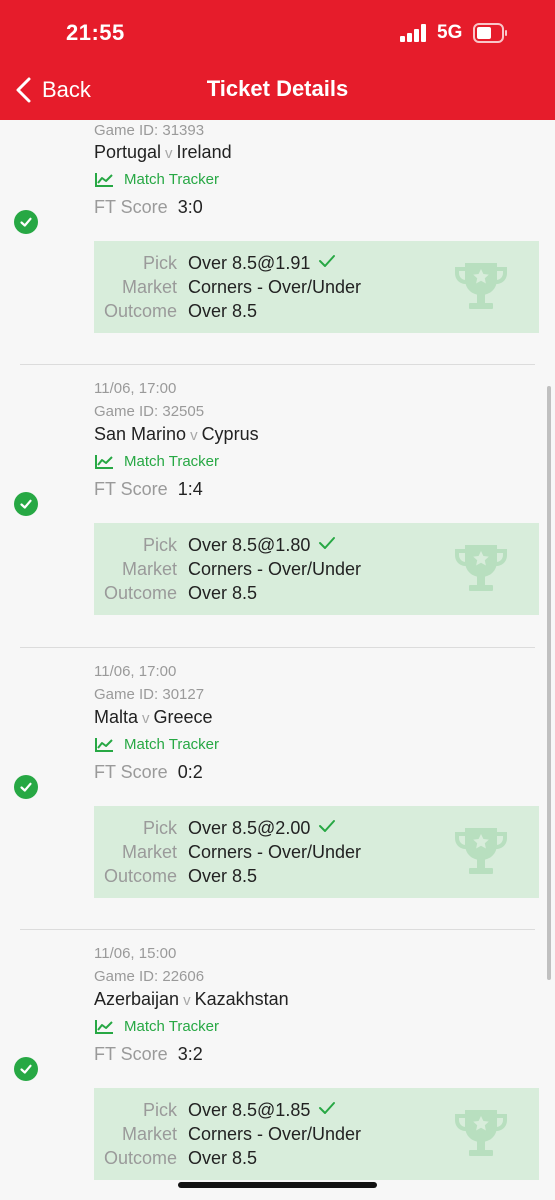 This screenshot has width=555, height=1200. Describe the element at coordinates (149, 411) in the screenshot. I see `game-id: Game ID: 32505` at that location.